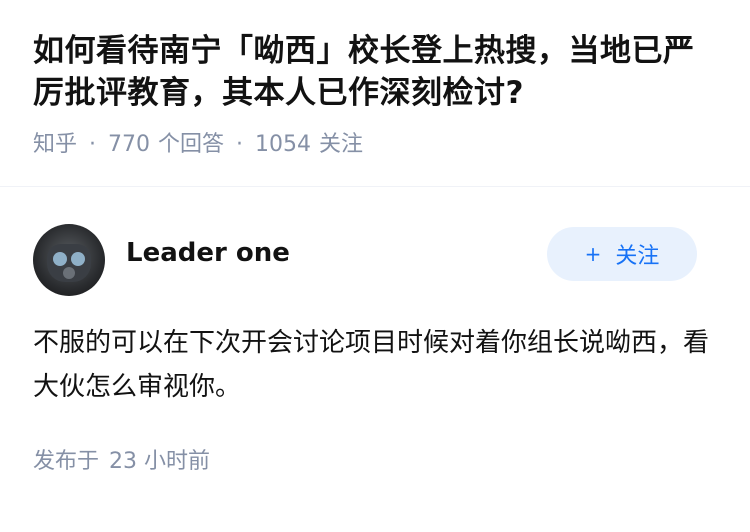 The height and width of the screenshot is (532, 750). I want to click on follow-button-label: 关注, so click(637, 256).